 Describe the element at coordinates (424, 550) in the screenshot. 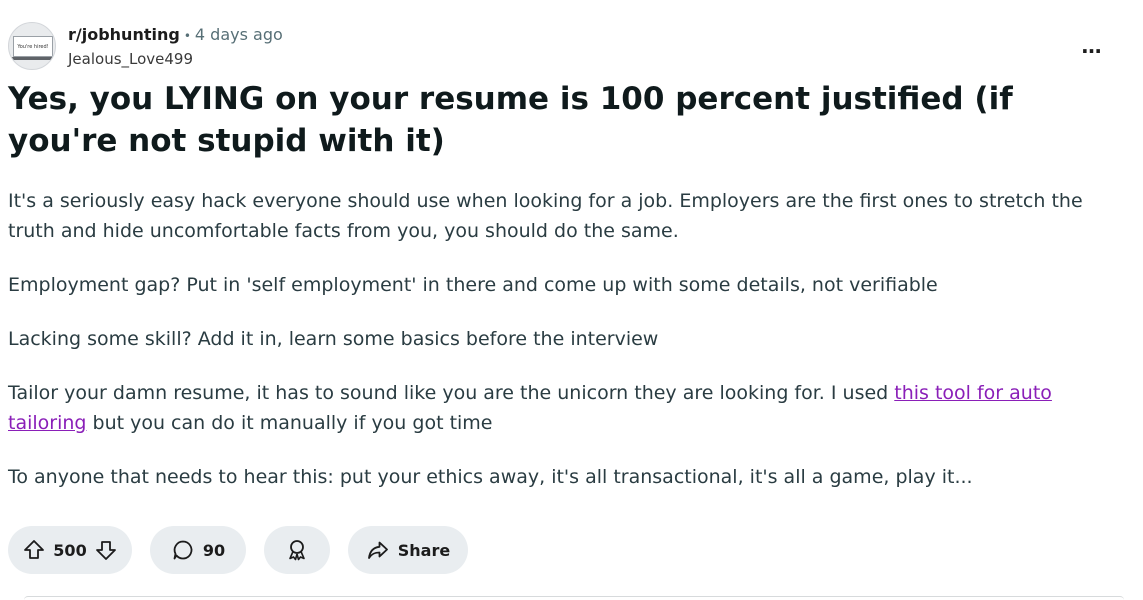

I see `share-label: Share` at that location.